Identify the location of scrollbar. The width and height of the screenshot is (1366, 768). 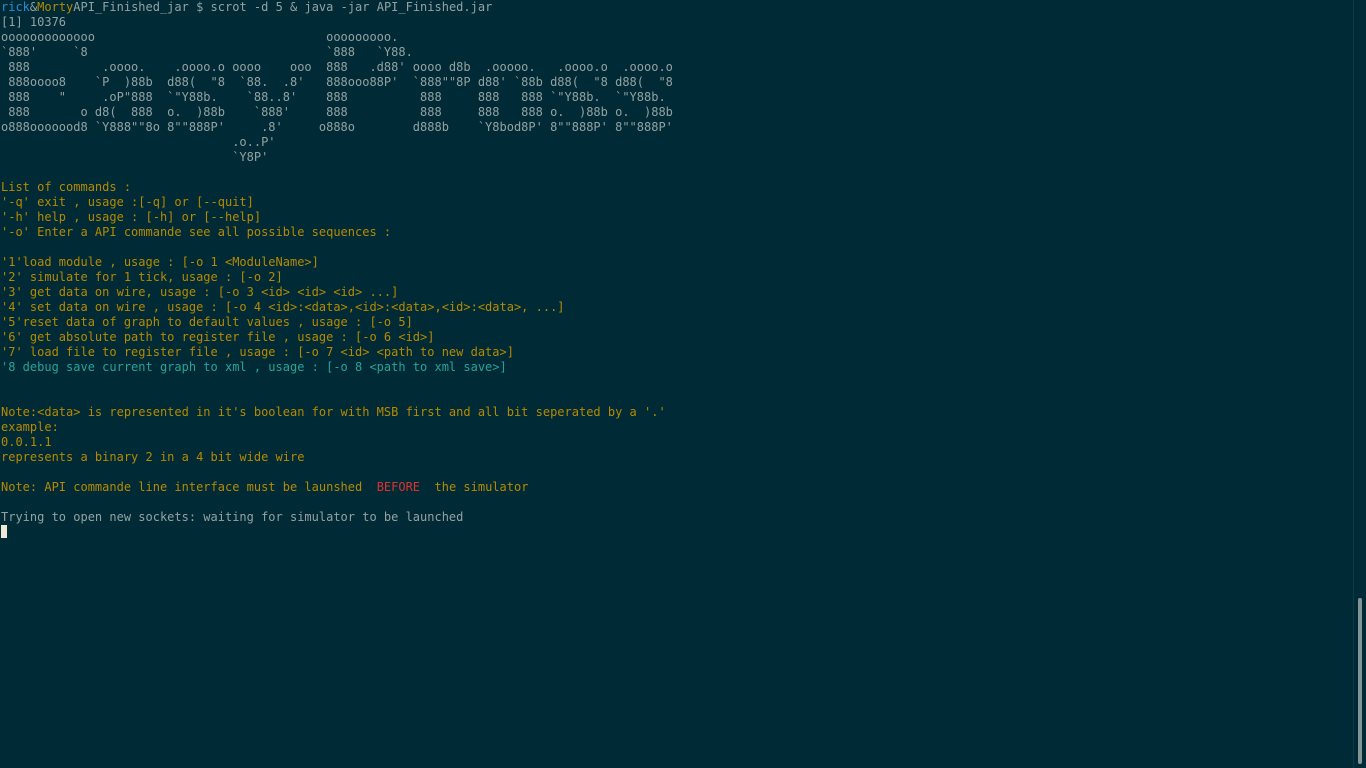
(1359, 384).